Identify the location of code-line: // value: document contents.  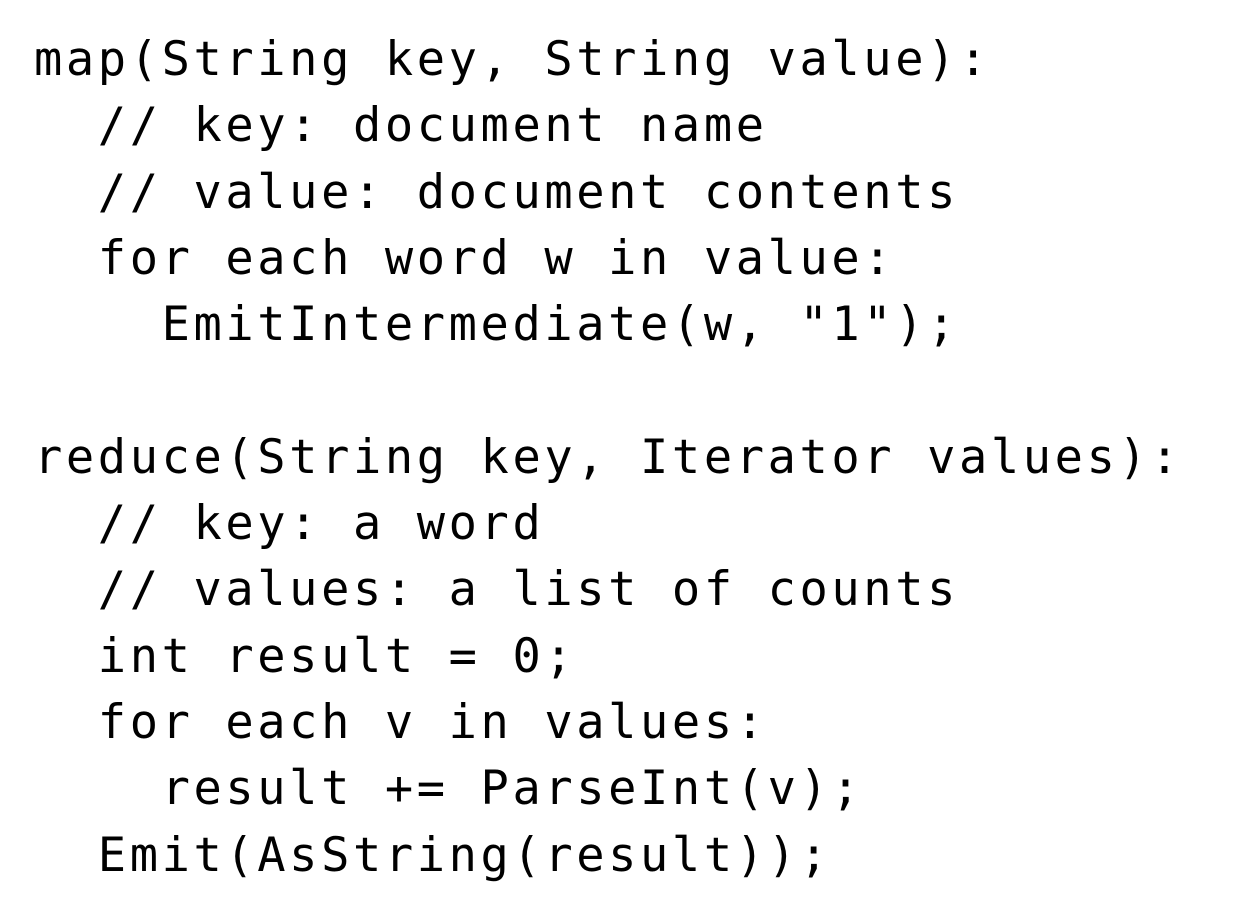
(496, 192).